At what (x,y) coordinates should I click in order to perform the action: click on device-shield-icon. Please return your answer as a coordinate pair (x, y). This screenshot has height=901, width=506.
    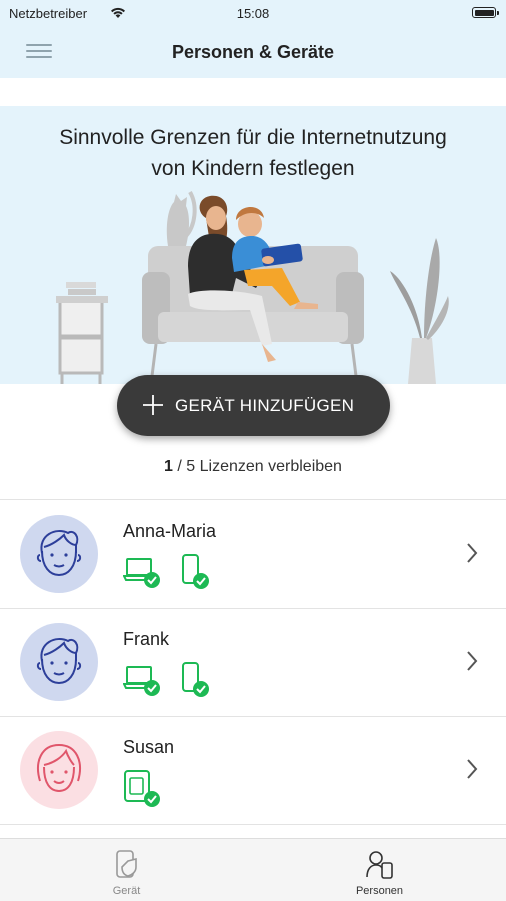
    Looking at the image, I should click on (126, 864).